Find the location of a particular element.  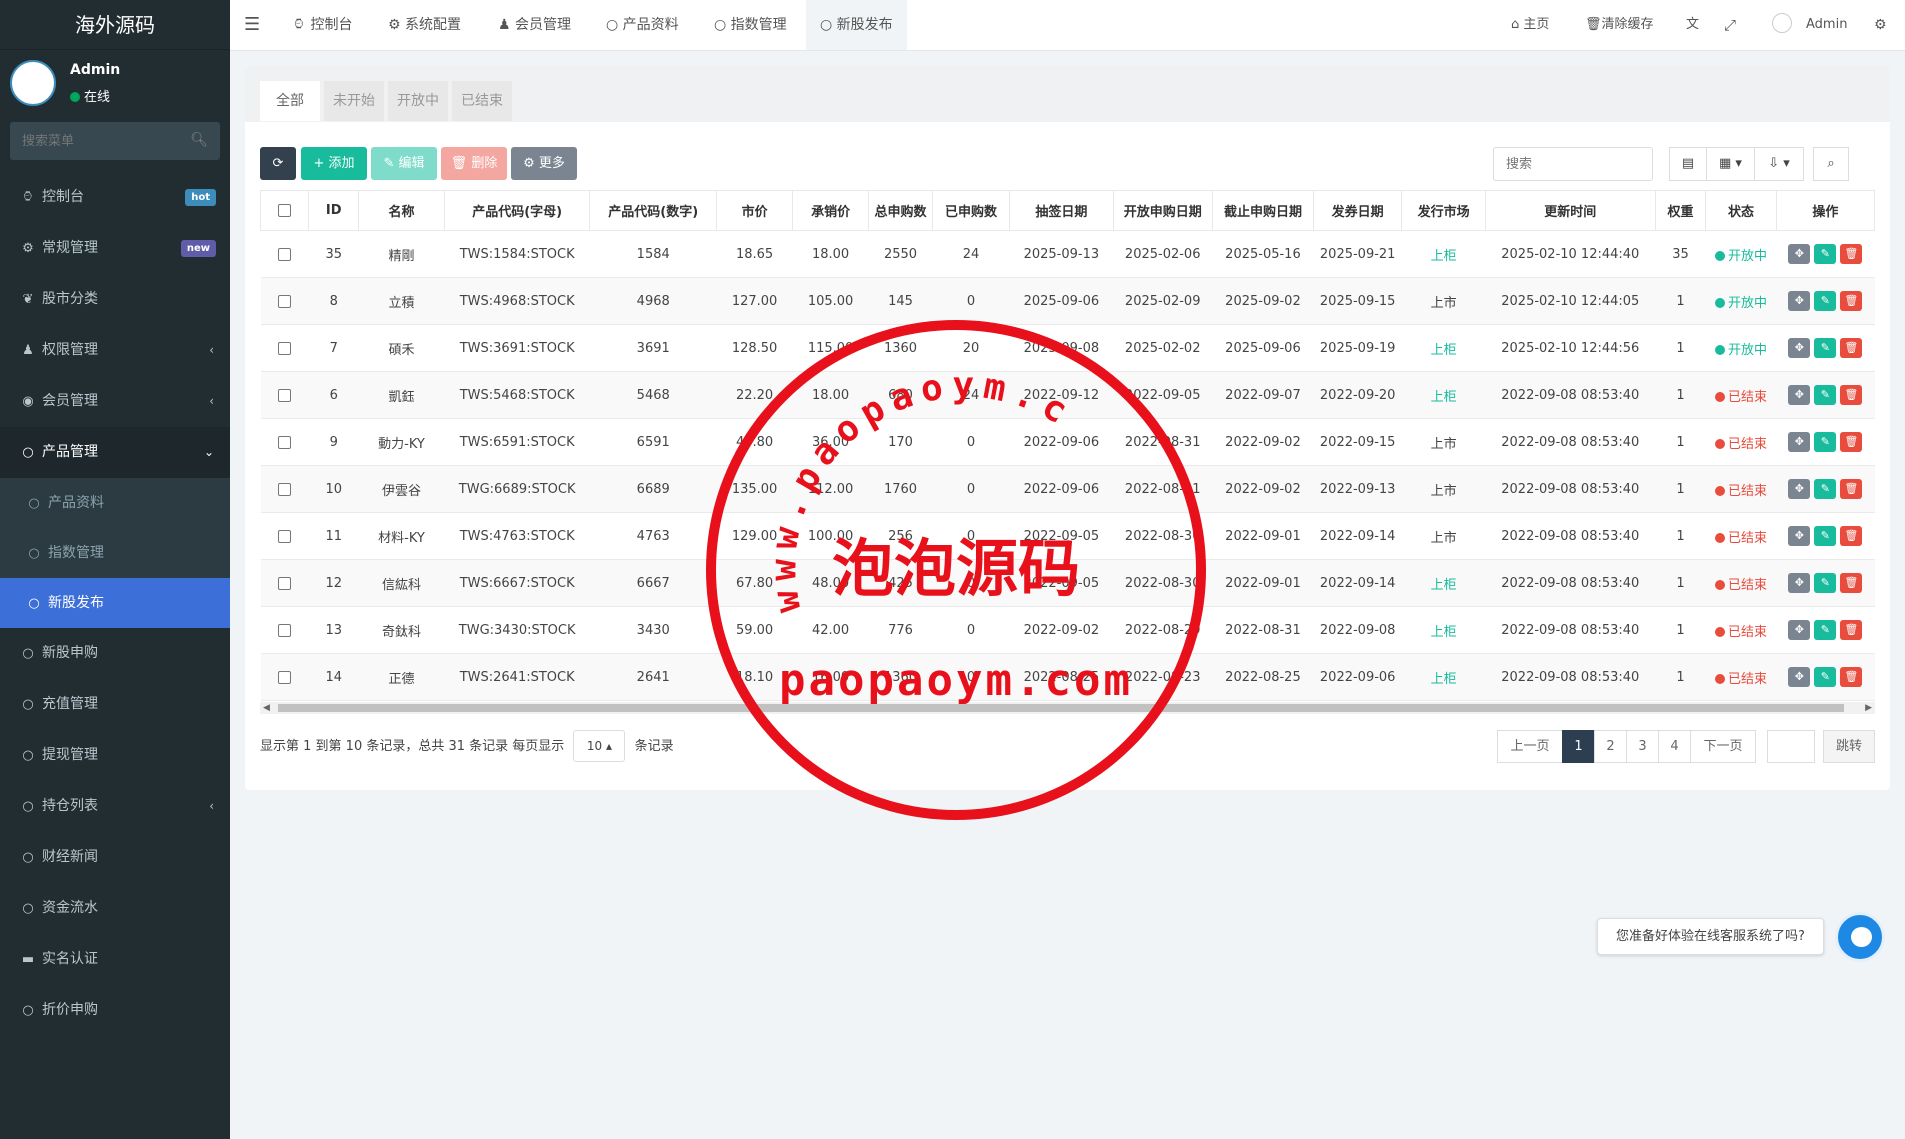

th-market: 发行市场 is located at coordinates (1443, 210).